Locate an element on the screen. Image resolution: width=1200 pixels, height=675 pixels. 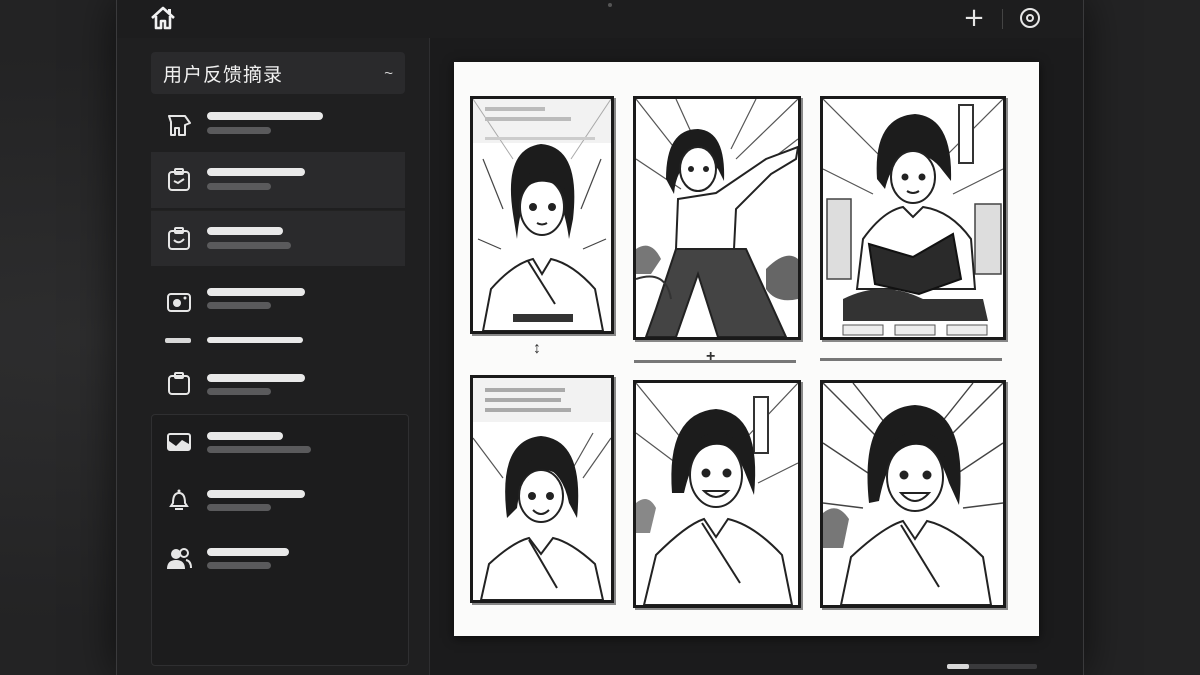
settings-button is located at coordinates (1030, 18).